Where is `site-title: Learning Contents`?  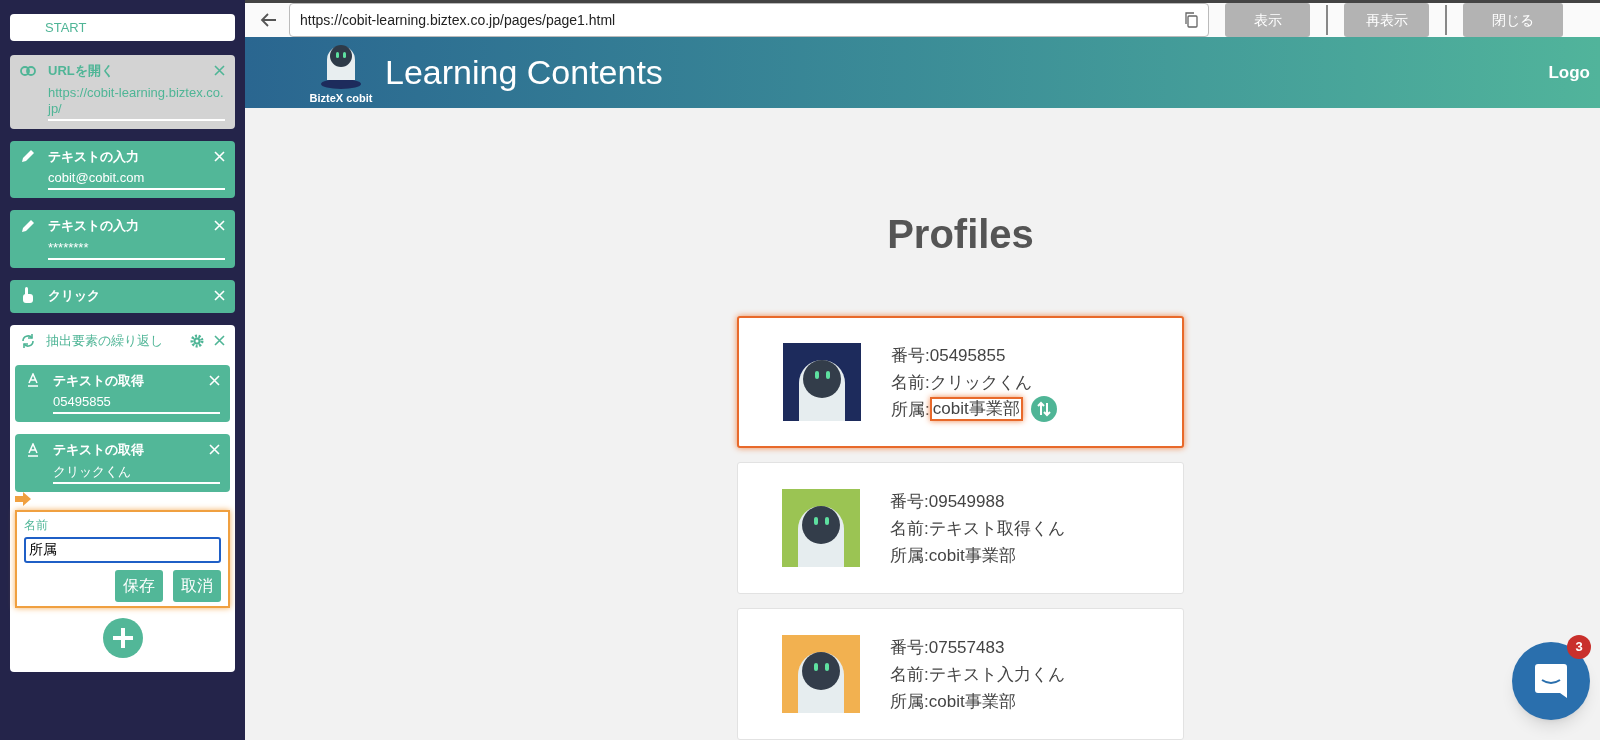
site-title: Learning Contents is located at coordinates (524, 72).